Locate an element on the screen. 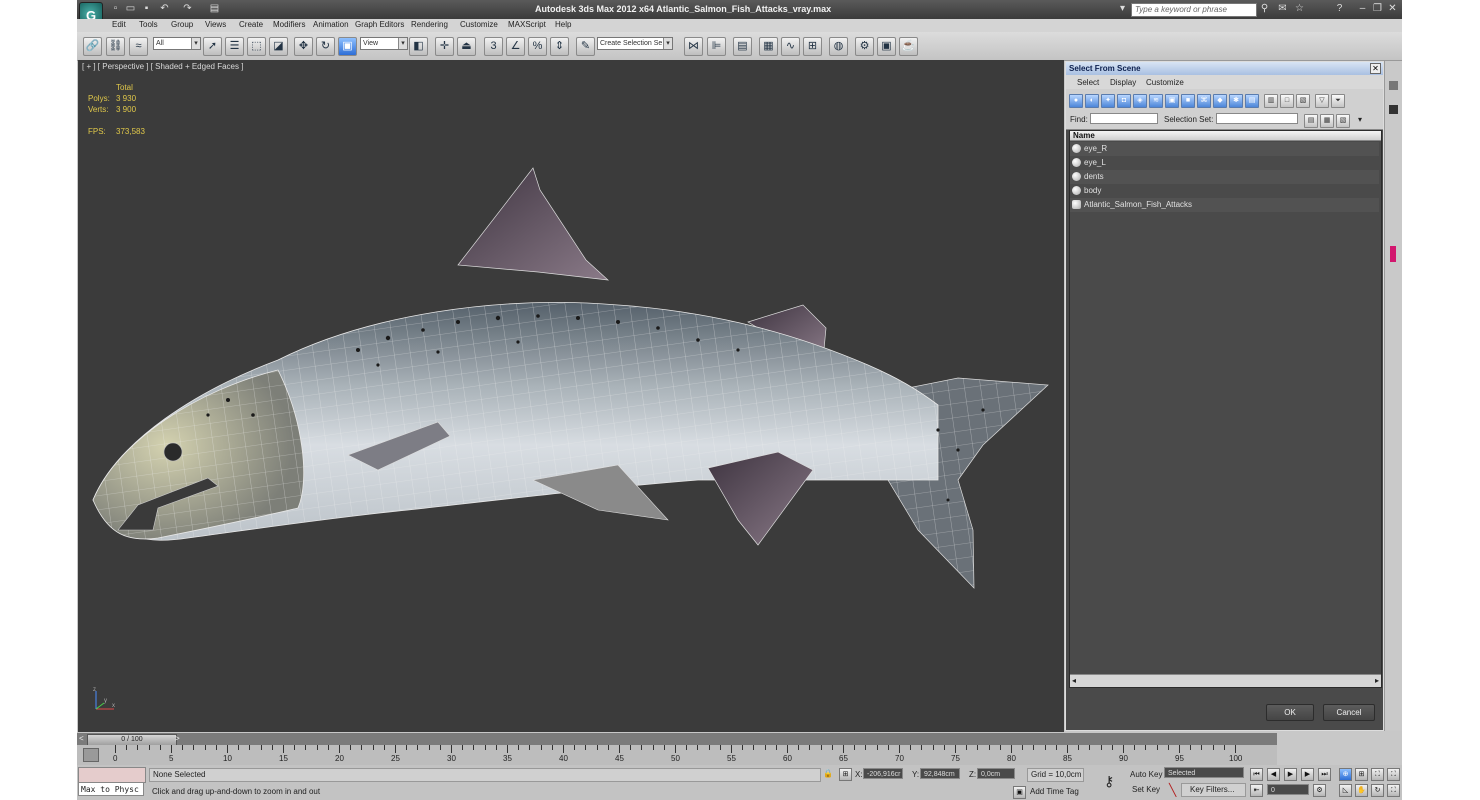  display-shapes-icon: ◐ is located at coordinates (1092, 101).